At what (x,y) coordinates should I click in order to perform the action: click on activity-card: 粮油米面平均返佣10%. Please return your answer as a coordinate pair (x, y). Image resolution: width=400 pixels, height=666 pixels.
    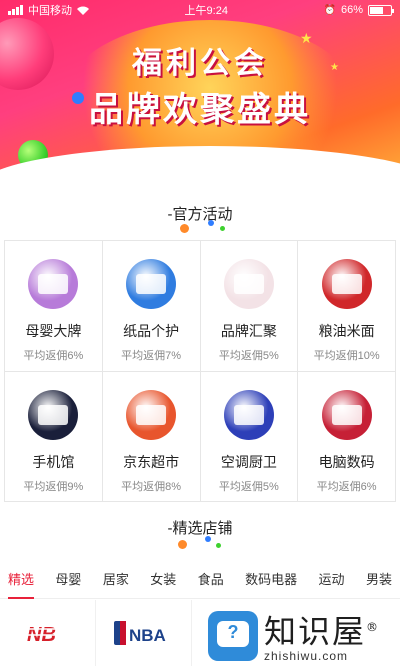
    Looking at the image, I should click on (347, 306).